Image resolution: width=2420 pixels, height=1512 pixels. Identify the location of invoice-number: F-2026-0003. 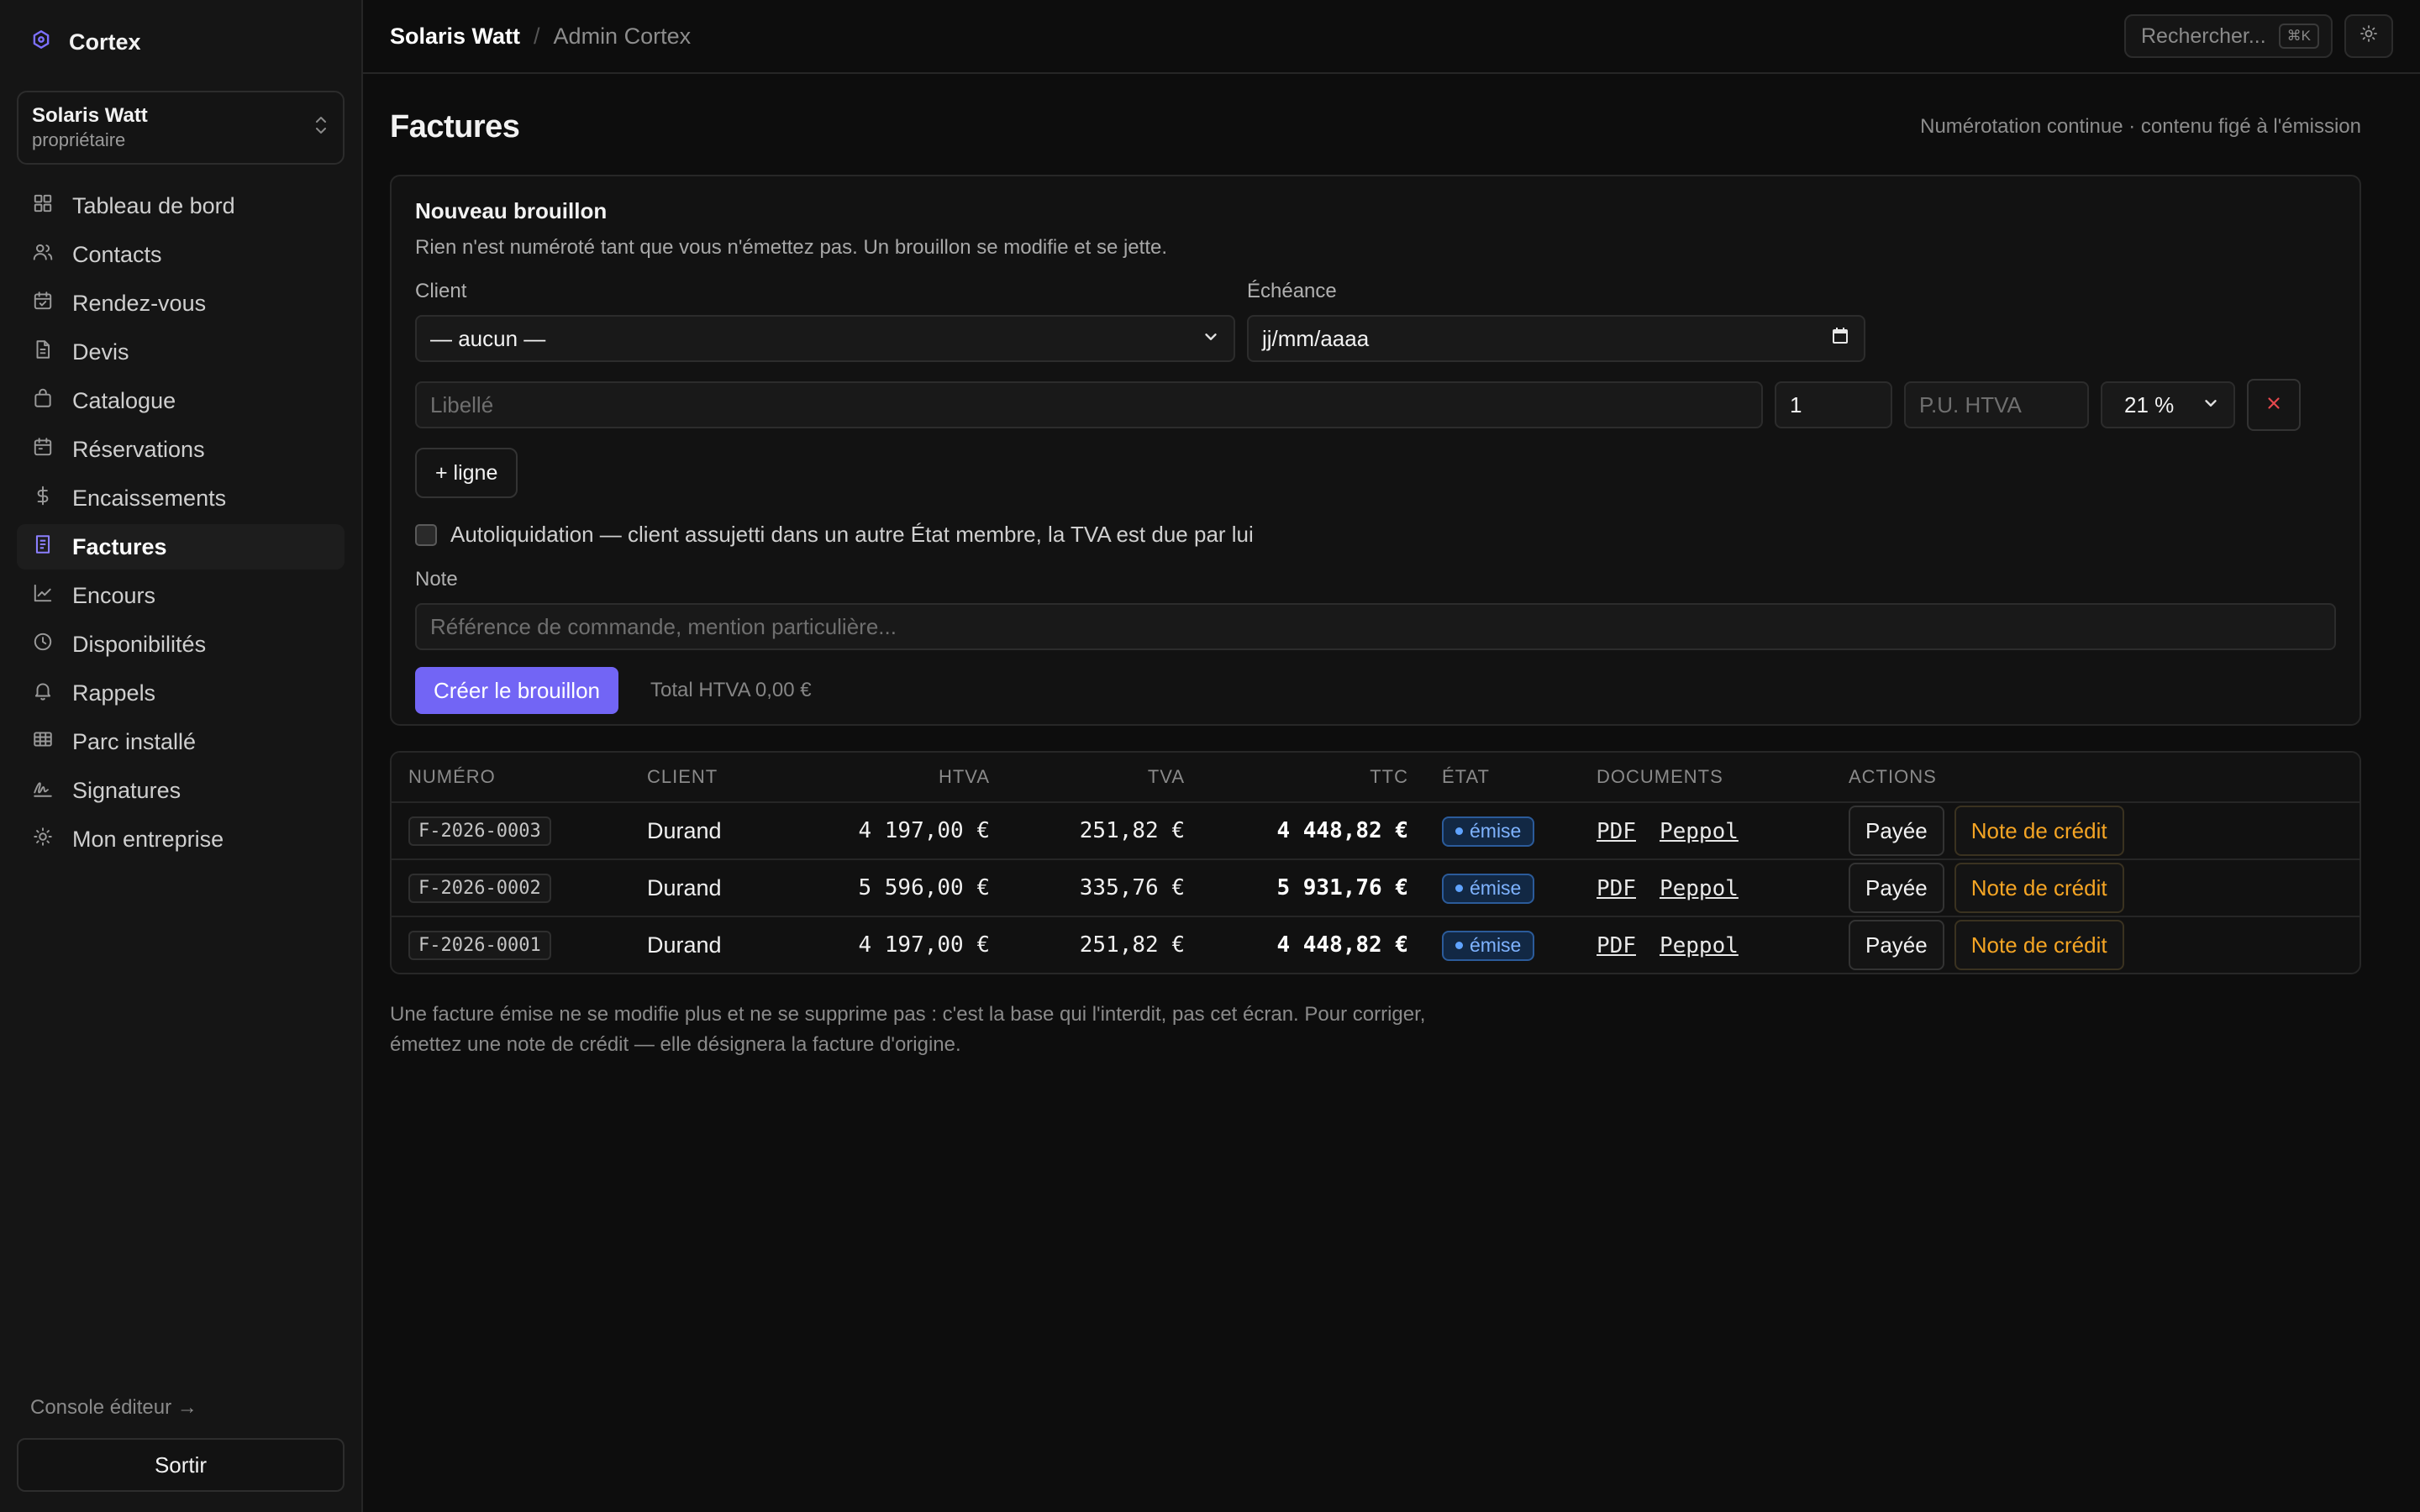
(480, 831).